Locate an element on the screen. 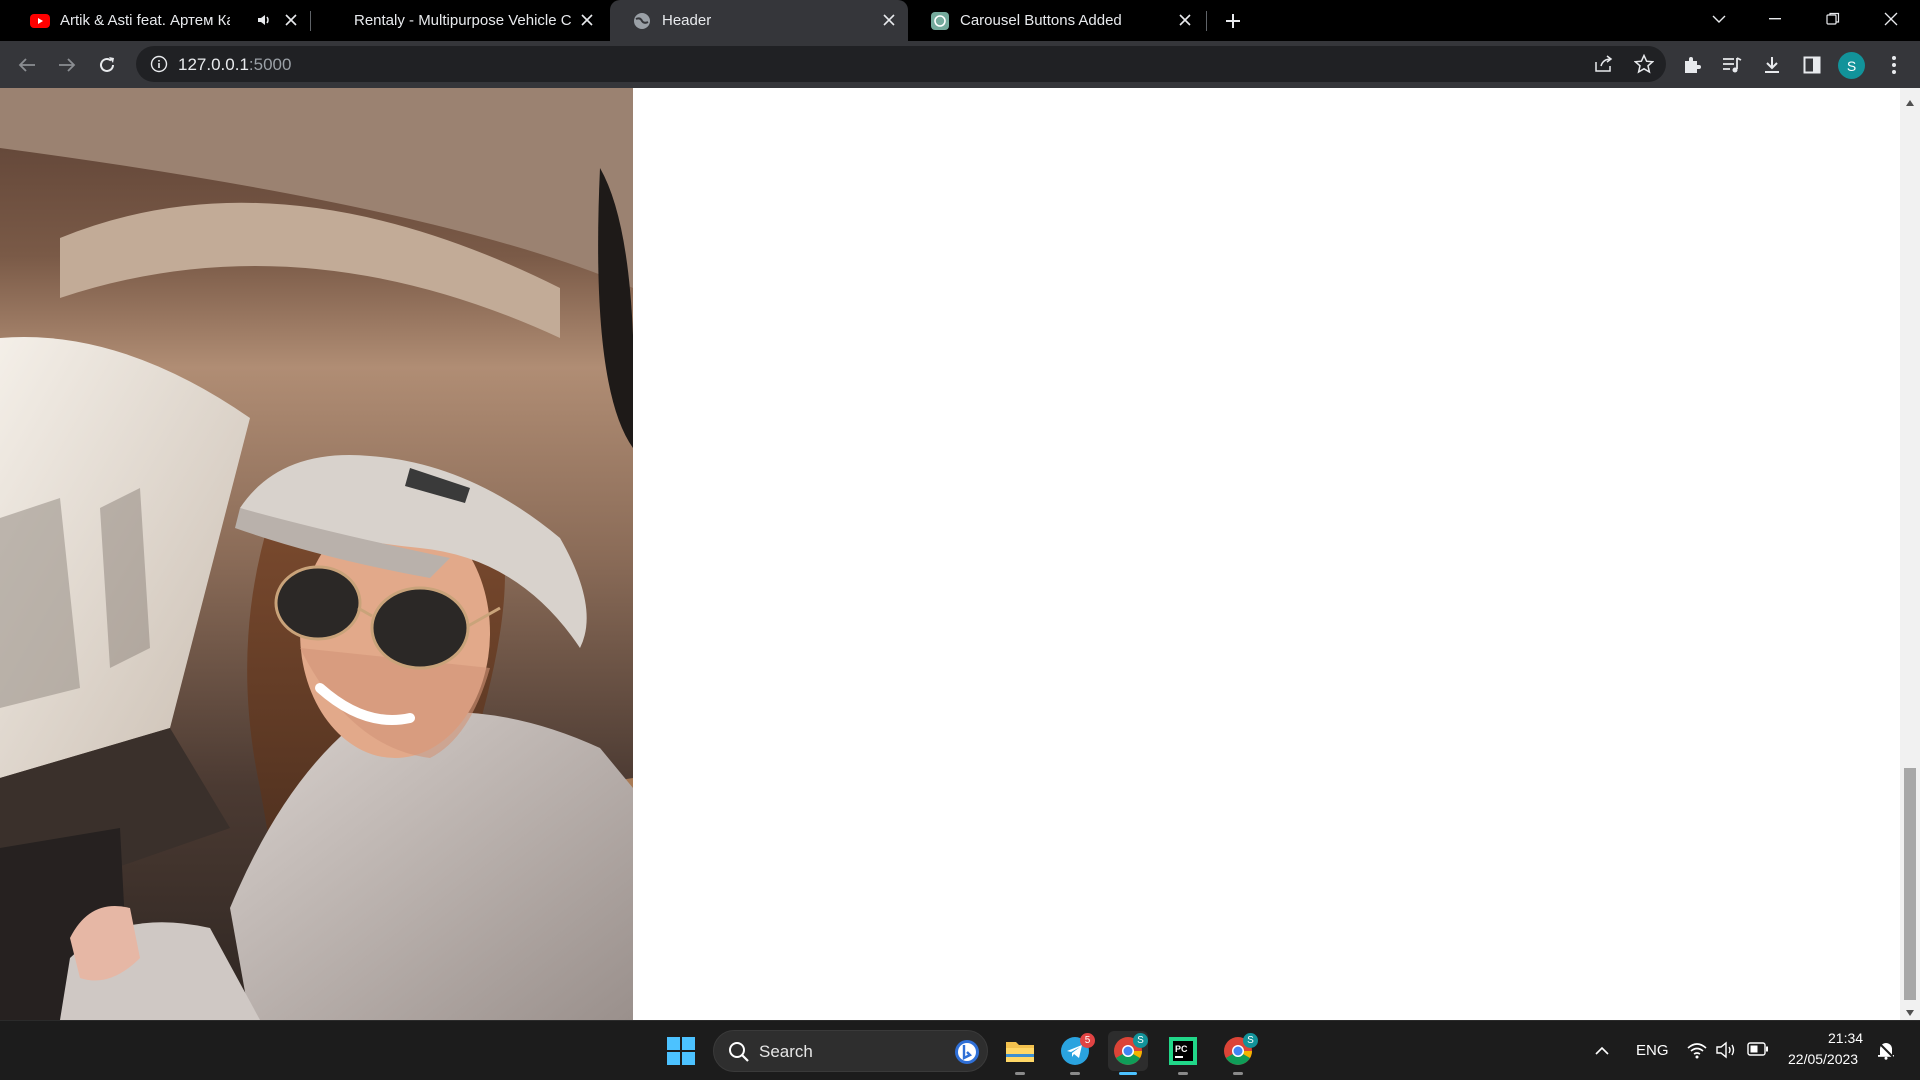  scroll-down-arrow is located at coordinates (1910, 1010).